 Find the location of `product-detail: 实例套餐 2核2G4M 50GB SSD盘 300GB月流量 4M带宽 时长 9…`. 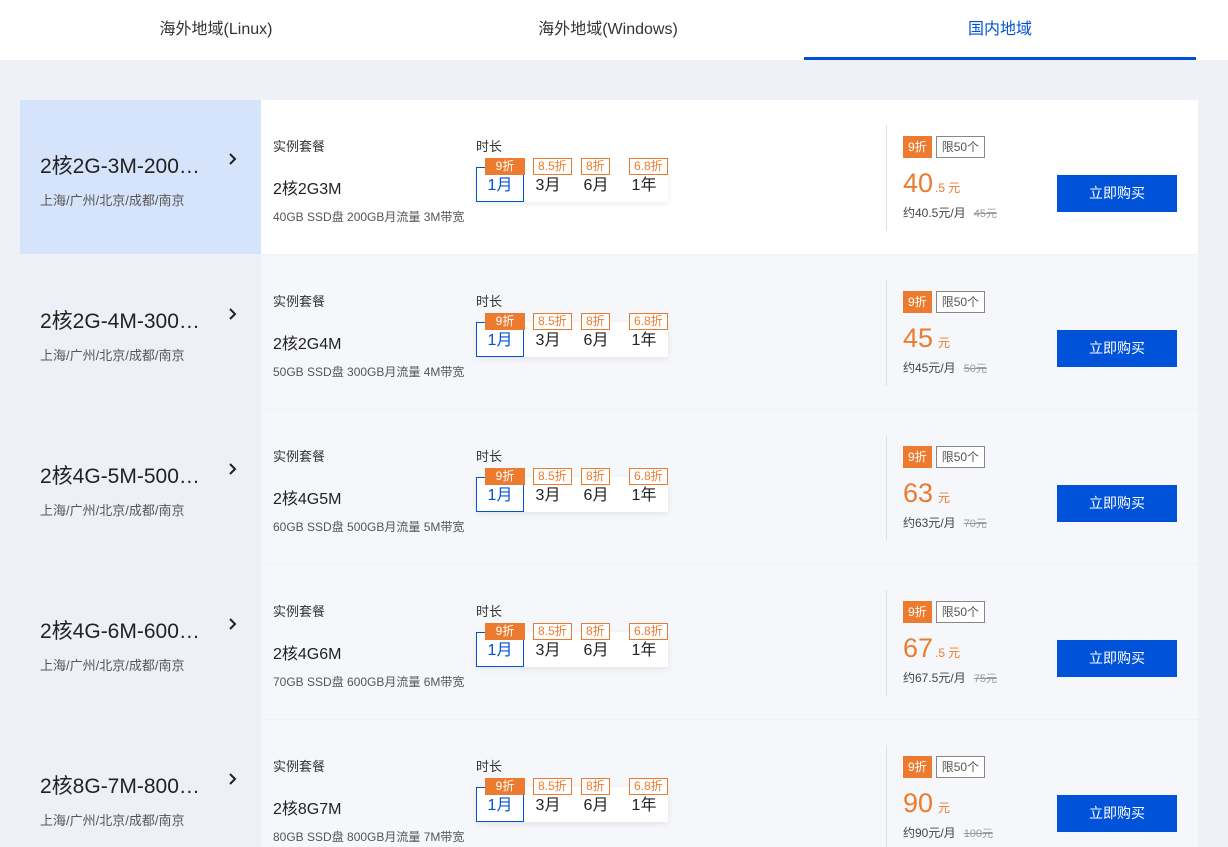

product-detail: 实例套餐 2核2G4M 50GB SSD盘 300GB月流量 4M带宽 时长 9… is located at coordinates (729, 332).